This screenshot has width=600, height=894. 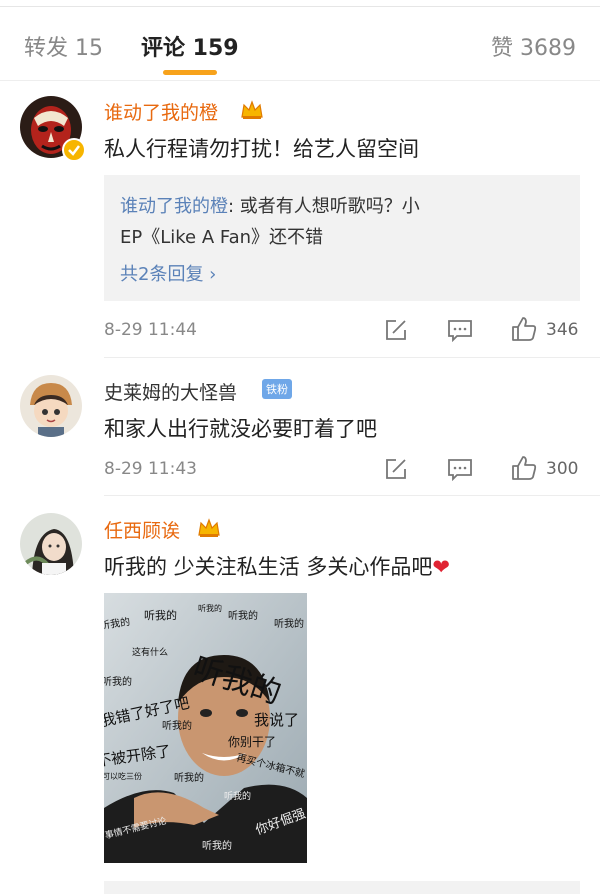 I want to click on meme-caption: 你别干了, so click(x=252, y=742).